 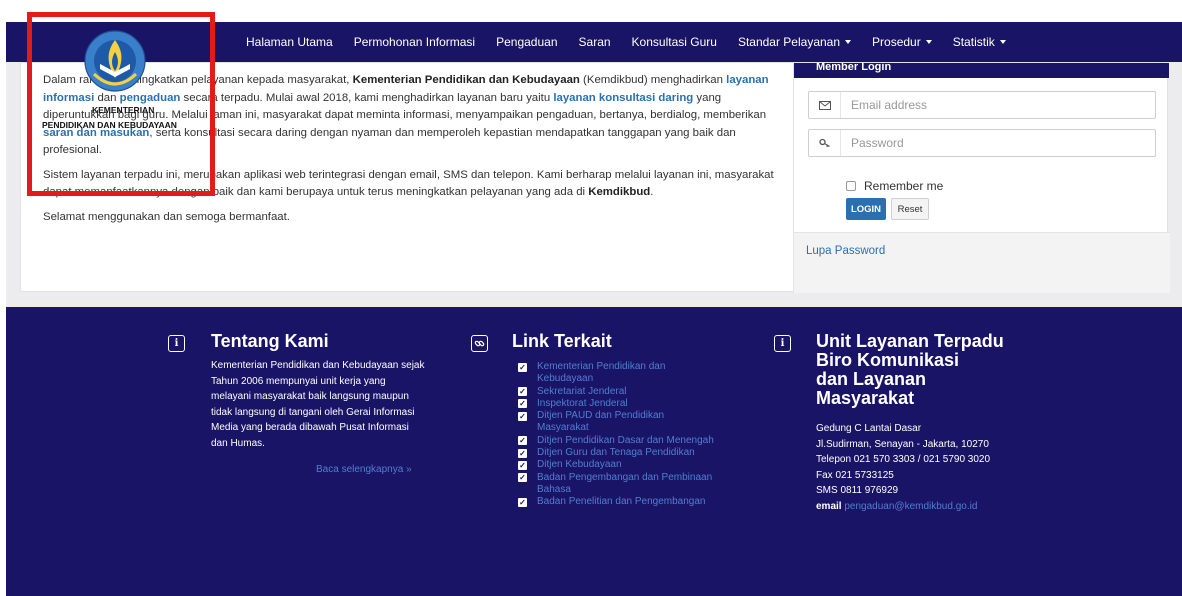 What do you see at coordinates (121, 104) in the screenshot?
I see `highlight-box` at bounding box center [121, 104].